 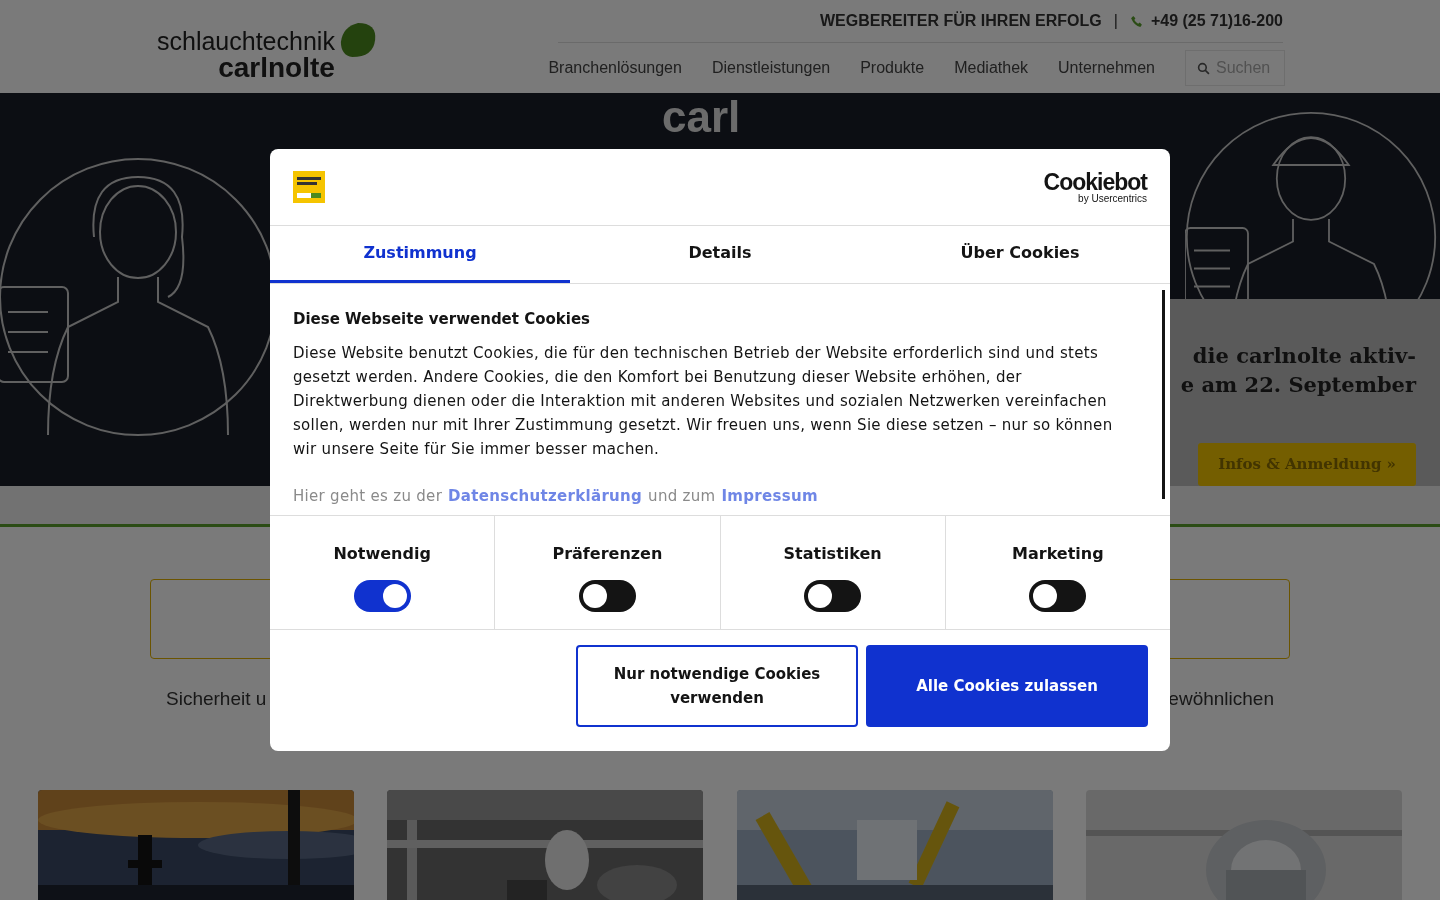 I want to click on phone-icon, so click(x=1136, y=21).